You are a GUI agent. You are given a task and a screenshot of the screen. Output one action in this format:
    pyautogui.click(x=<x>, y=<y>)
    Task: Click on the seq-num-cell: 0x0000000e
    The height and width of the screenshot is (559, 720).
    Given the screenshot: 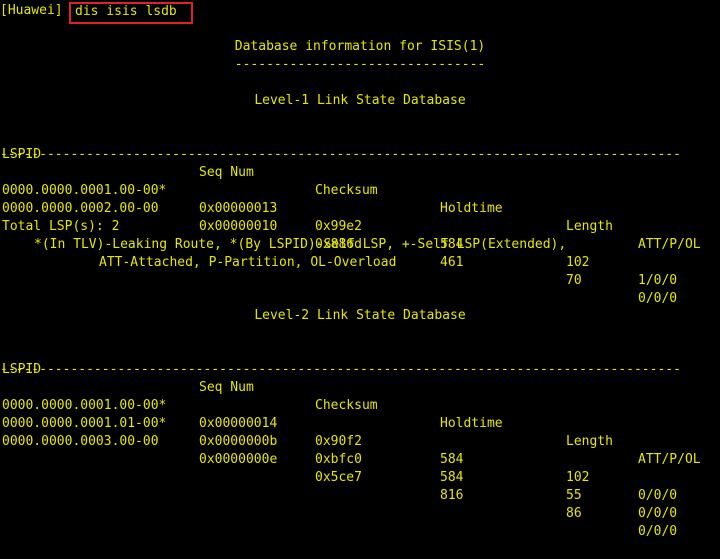 What is the action you would take?
    pyautogui.click(x=238, y=459)
    